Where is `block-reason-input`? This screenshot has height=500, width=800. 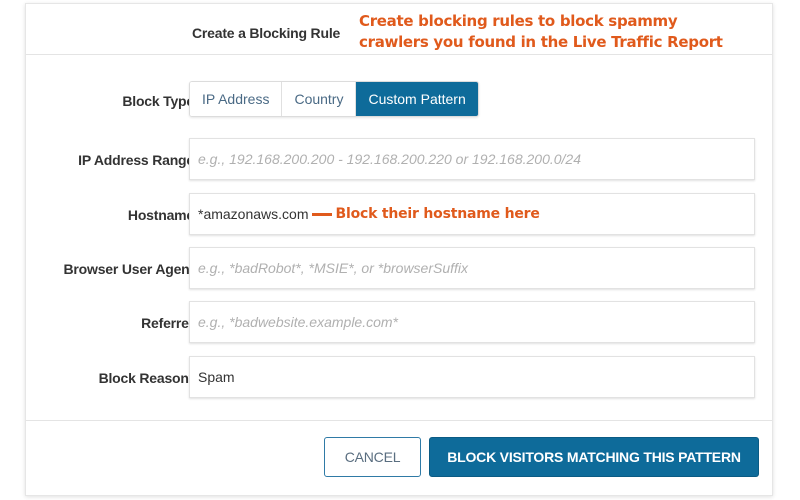
block-reason-input is located at coordinates (472, 377).